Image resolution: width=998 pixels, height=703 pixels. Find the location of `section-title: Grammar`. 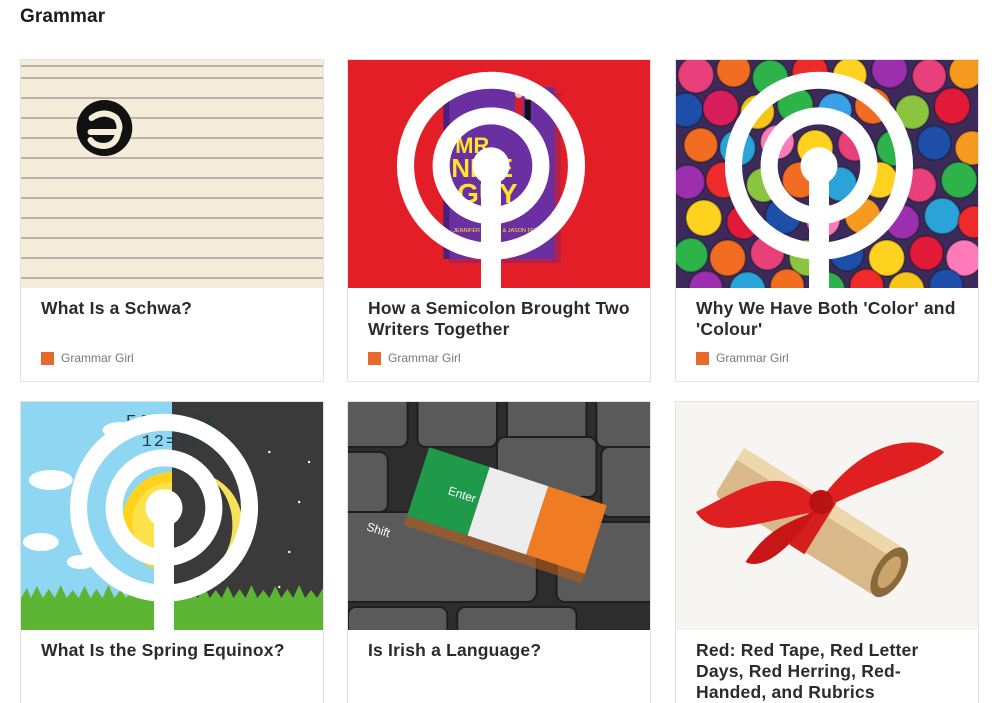

section-title: Grammar is located at coordinates (63, 16).